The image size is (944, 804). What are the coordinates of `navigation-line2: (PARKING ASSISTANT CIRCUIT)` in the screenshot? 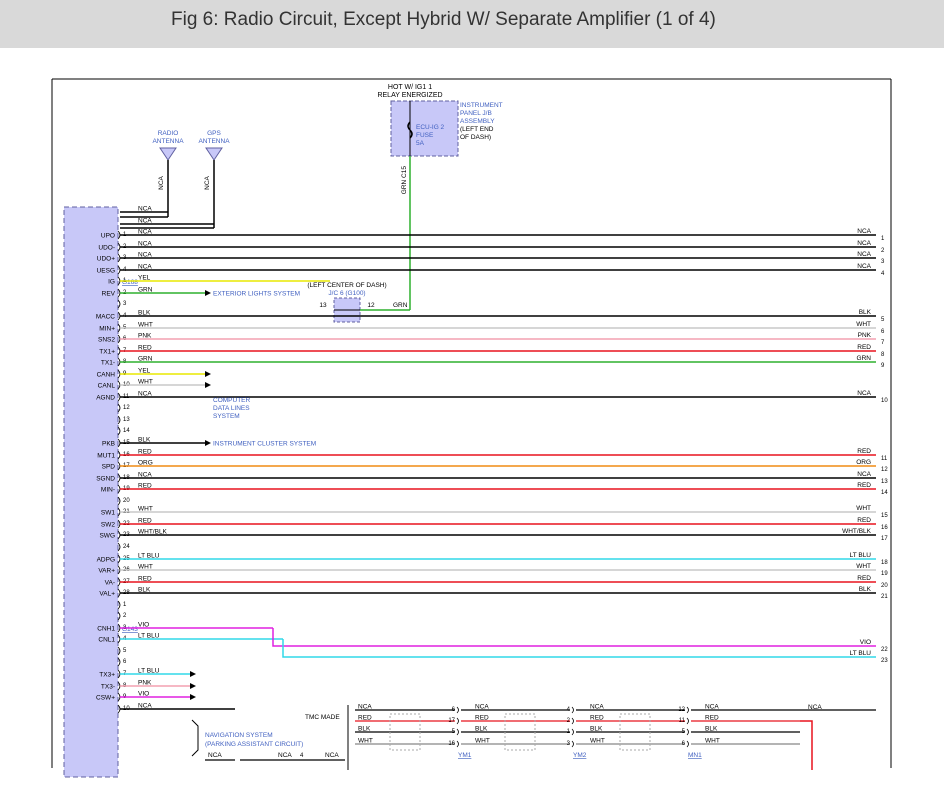 It's located at (254, 744).